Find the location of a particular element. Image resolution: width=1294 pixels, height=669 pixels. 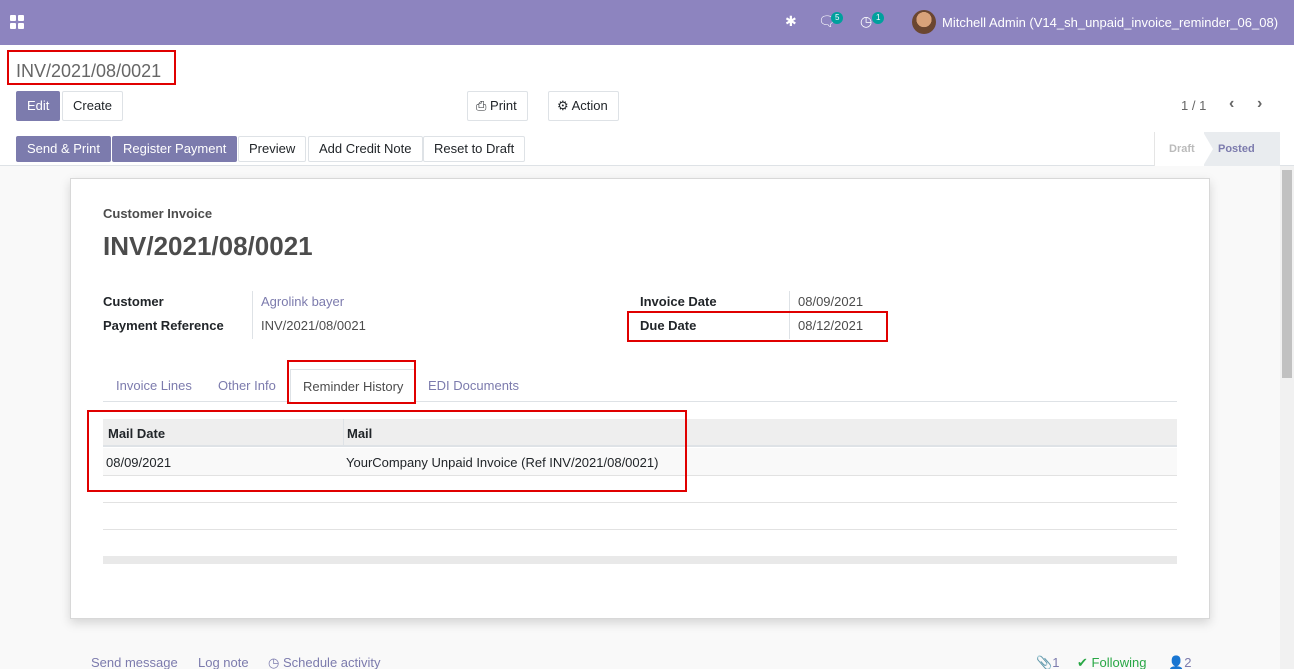

tab-other-info: Other Info is located at coordinates (247, 385).